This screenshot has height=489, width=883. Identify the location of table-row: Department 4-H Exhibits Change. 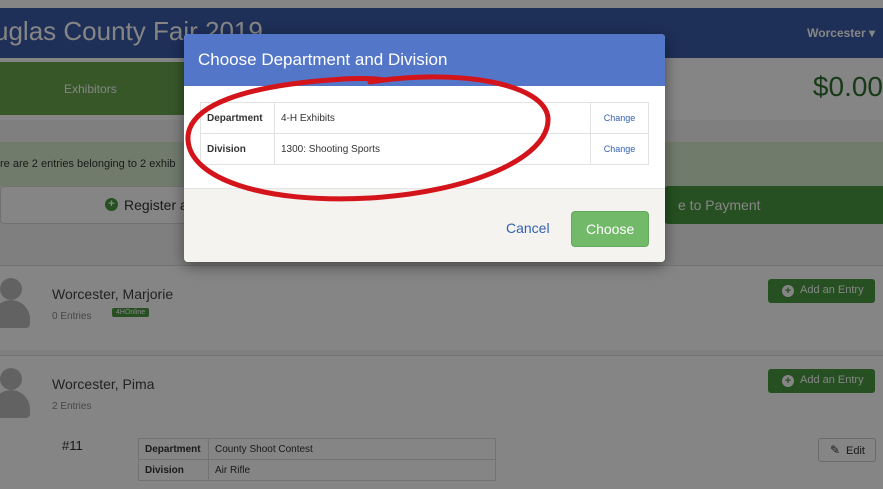
(424, 118).